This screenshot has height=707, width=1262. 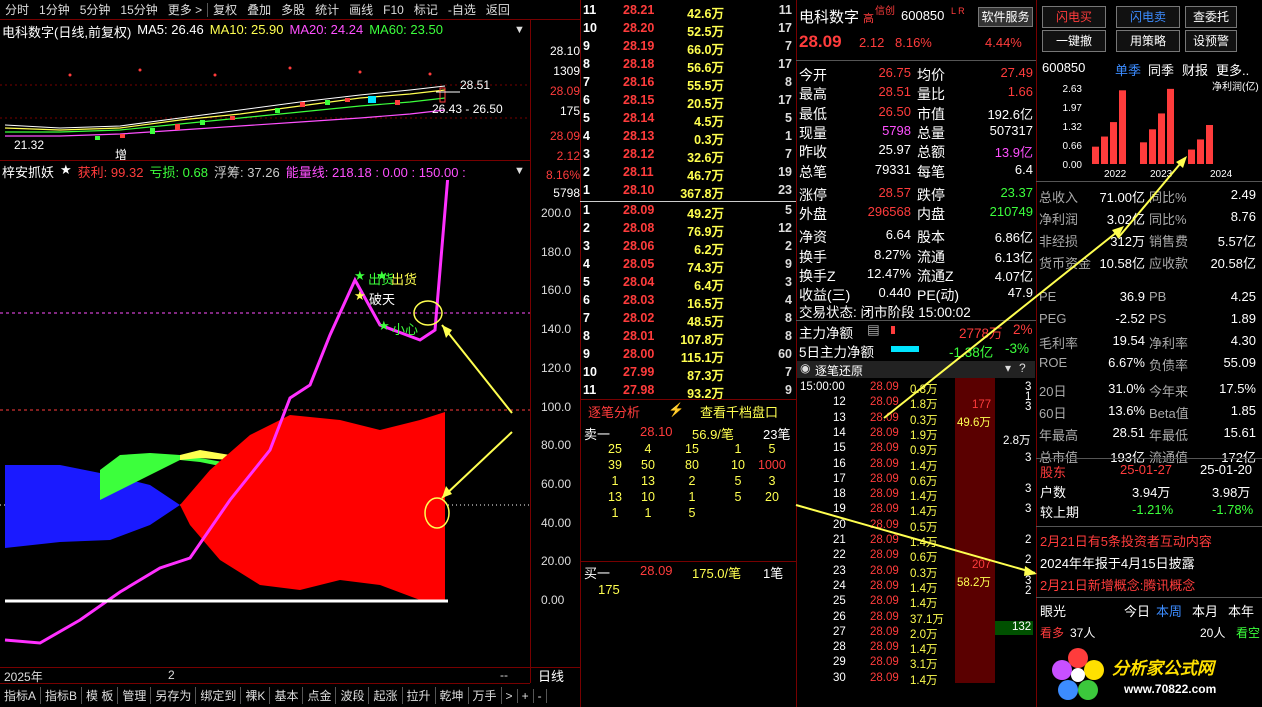 What do you see at coordinates (1022, 368) in the screenshot?
I see `close-icon: ?` at bounding box center [1022, 368].